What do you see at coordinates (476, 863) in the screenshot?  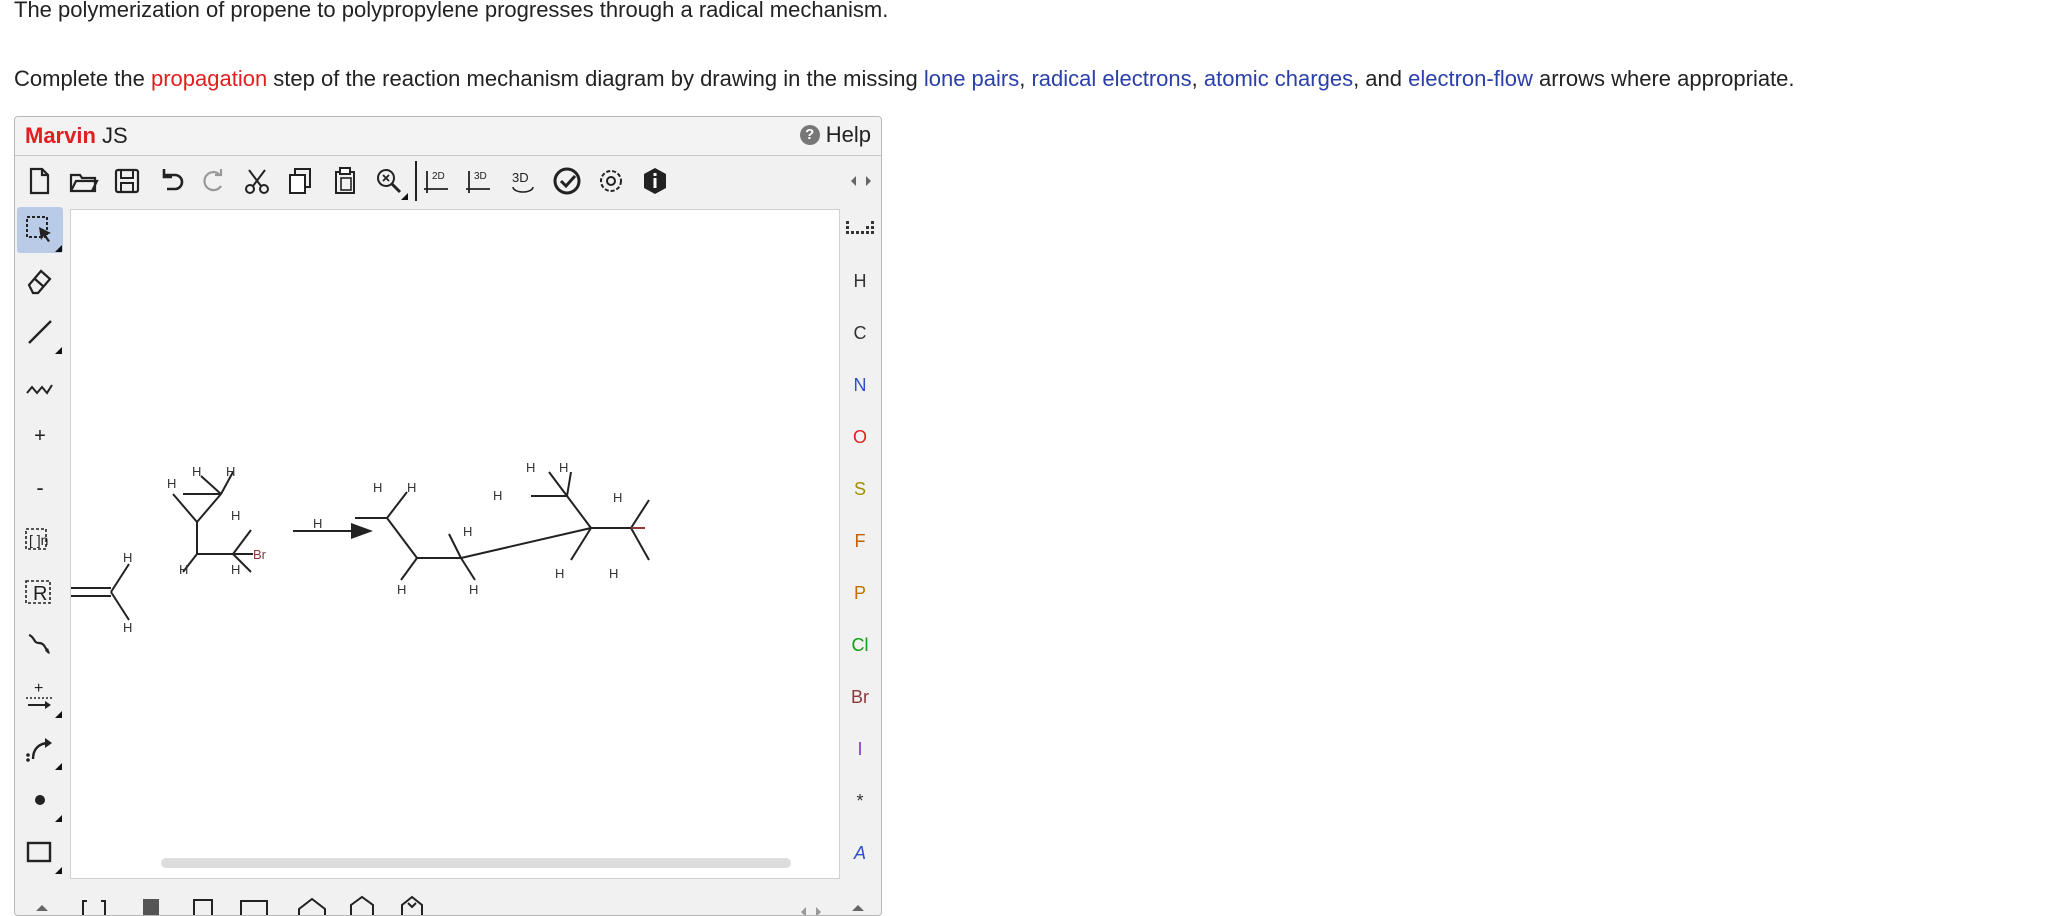 I see `horizontal-scrollbar` at bounding box center [476, 863].